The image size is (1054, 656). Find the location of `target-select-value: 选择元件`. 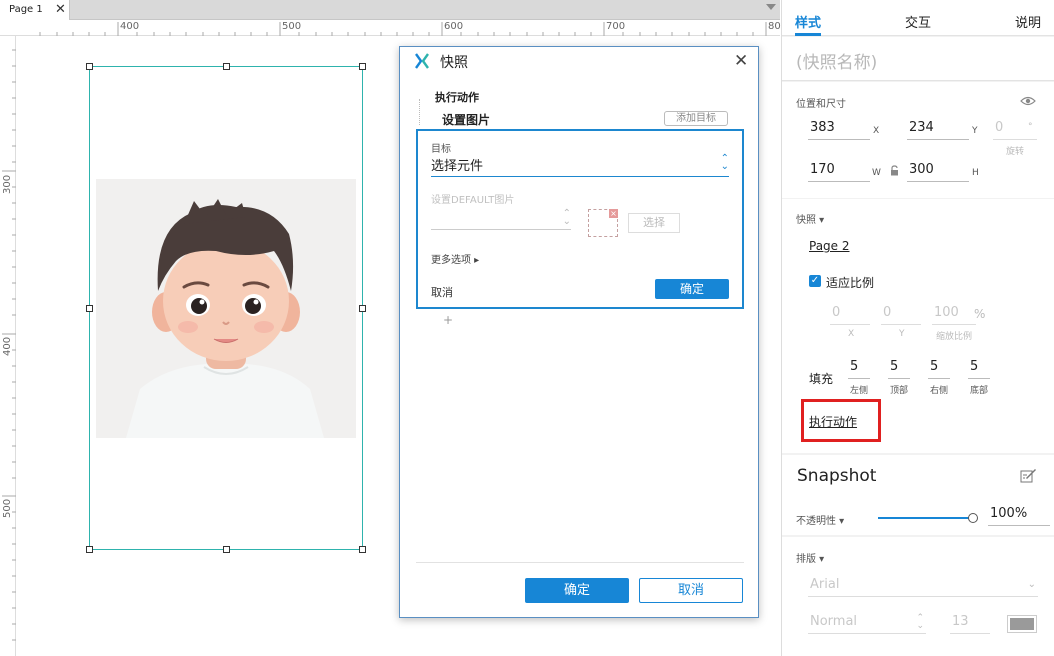

target-select-value: 选择元件 is located at coordinates (457, 166).